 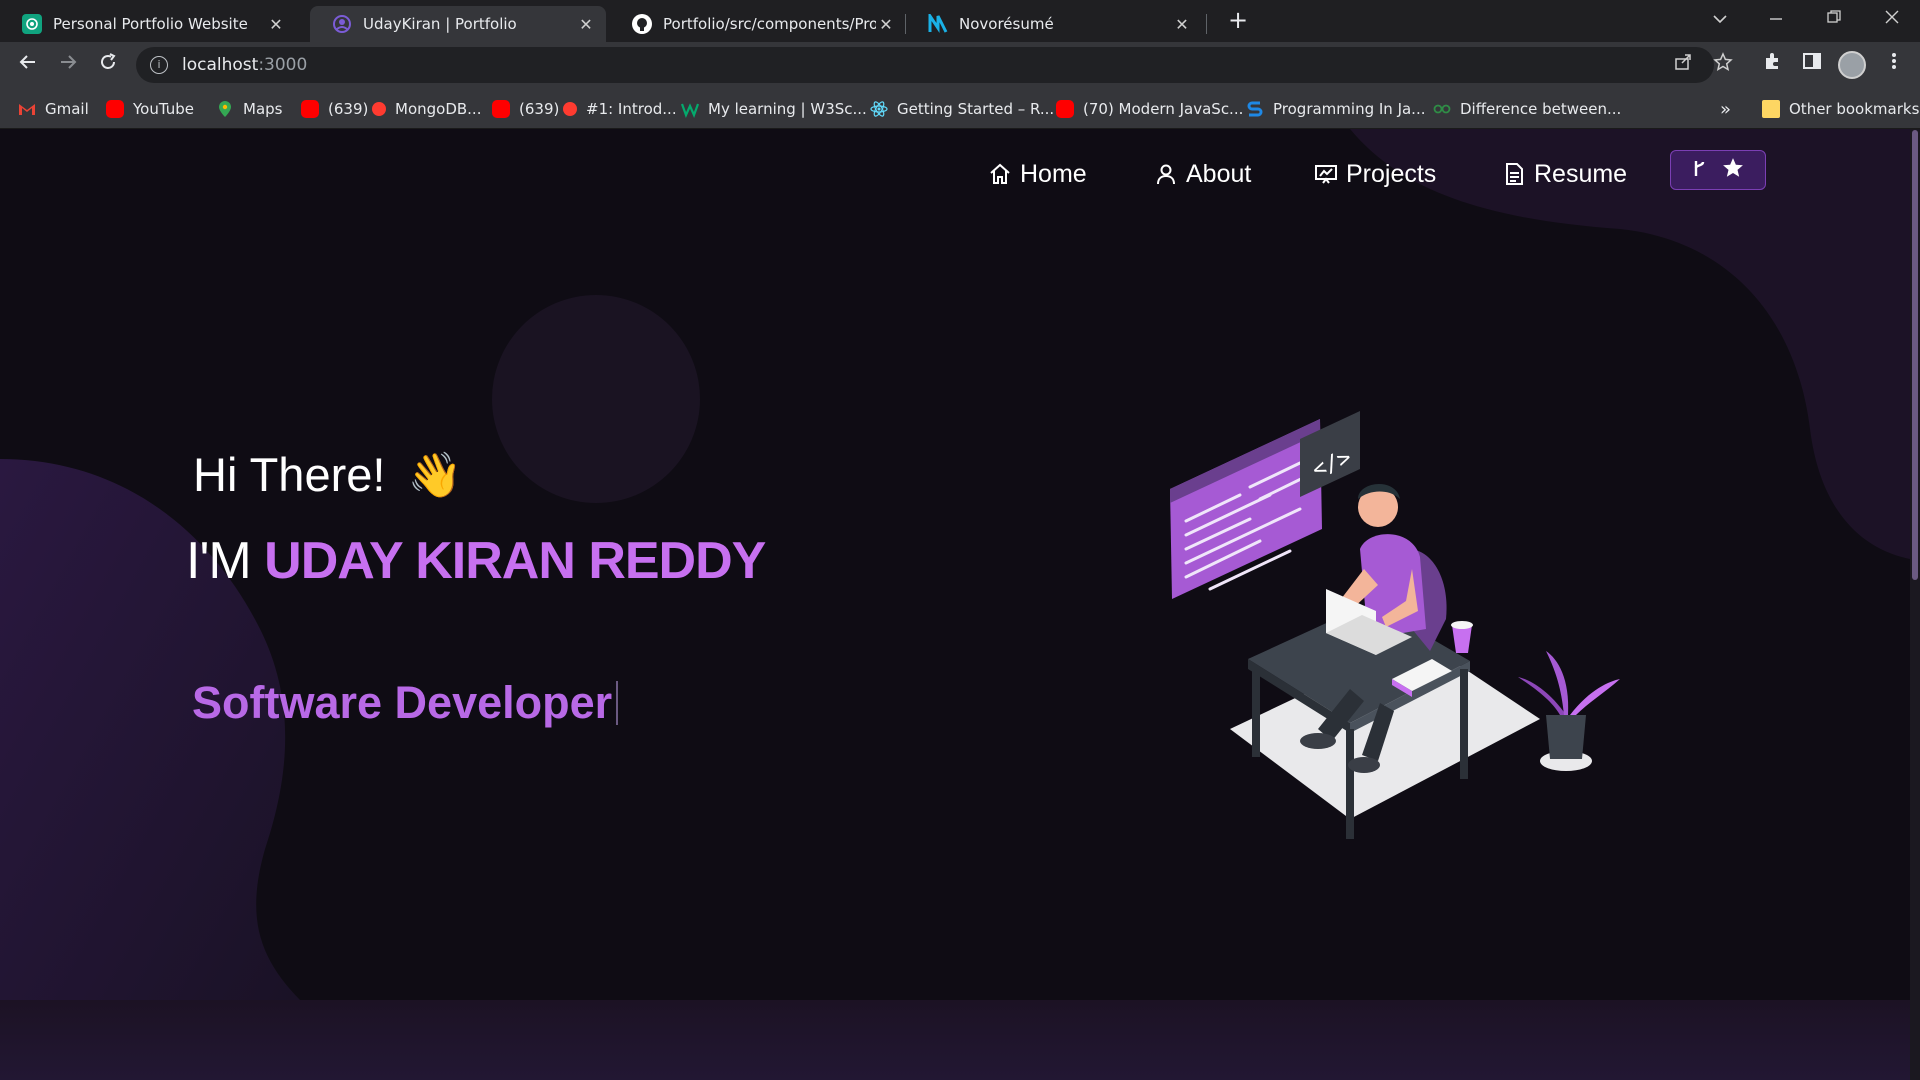 What do you see at coordinates (879, 109) in the screenshot?
I see `react-icon` at bounding box center [879, 109].